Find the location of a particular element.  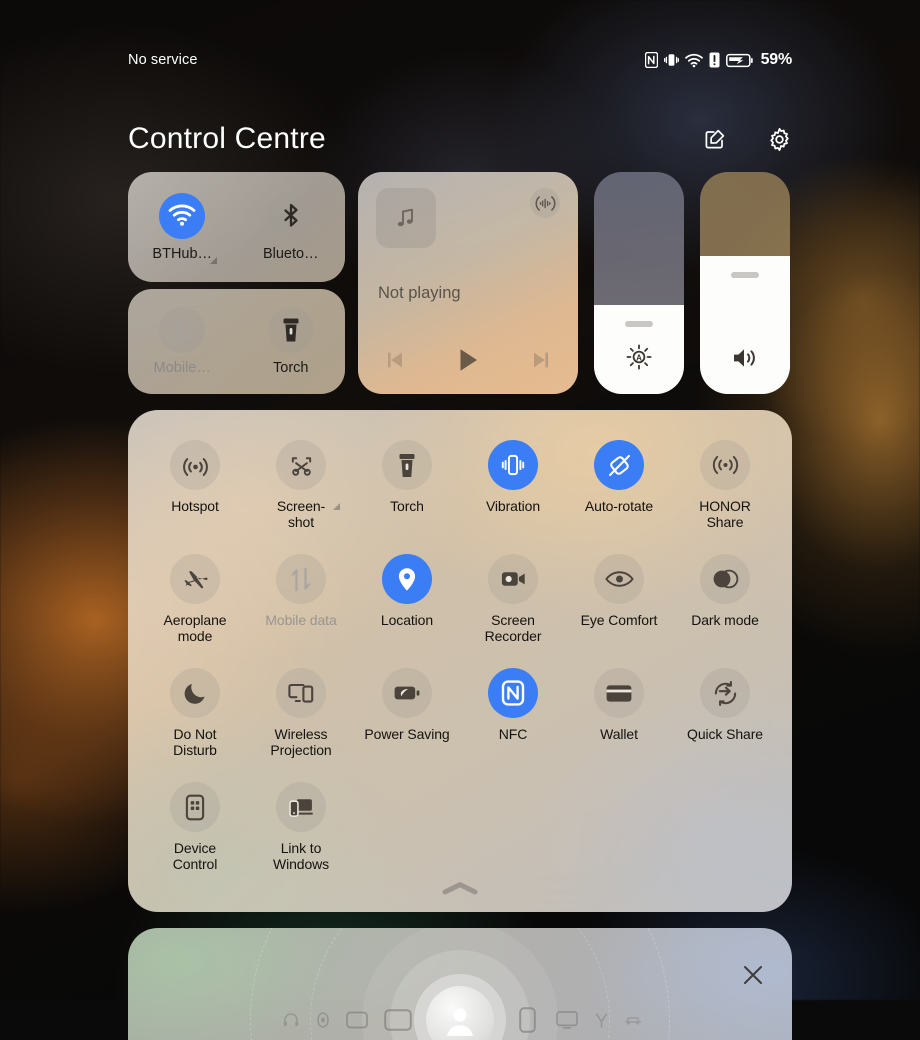

toggle-auto-rotate-label: Auto-rotate is located at coordinates (619, 507).